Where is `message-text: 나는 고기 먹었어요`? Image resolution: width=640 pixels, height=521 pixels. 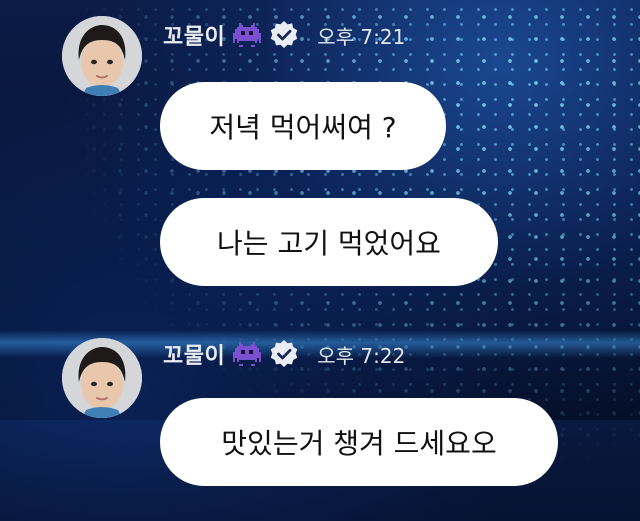
message-text: 나는 고기 먹었어요 is located at coordinates (329, 243).